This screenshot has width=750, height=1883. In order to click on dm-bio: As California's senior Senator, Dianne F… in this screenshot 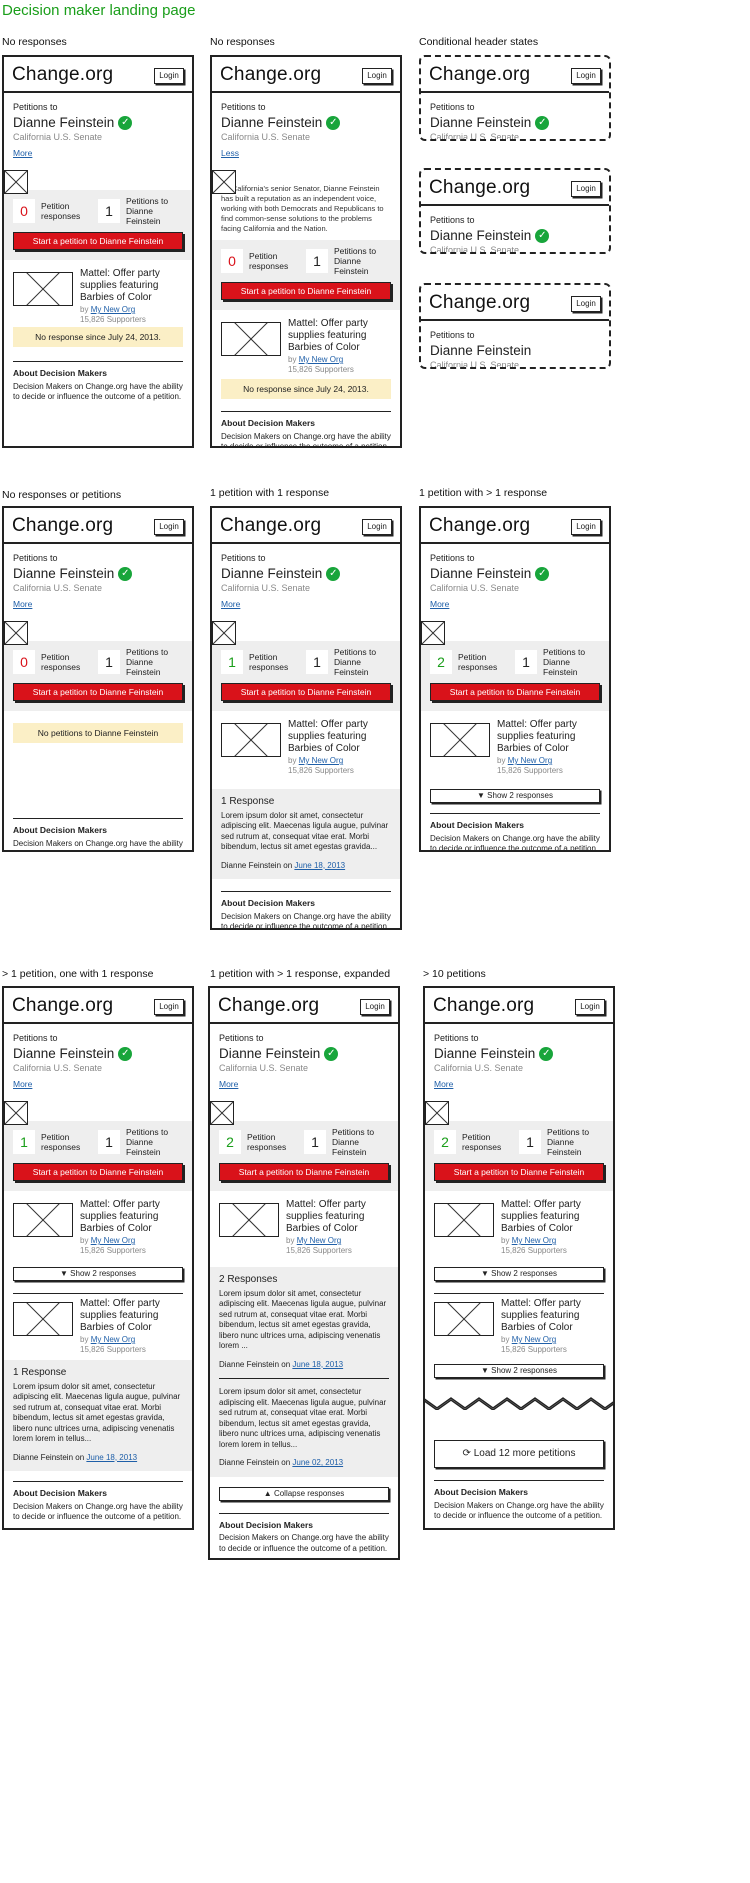, I will do `click(302, 208)`.